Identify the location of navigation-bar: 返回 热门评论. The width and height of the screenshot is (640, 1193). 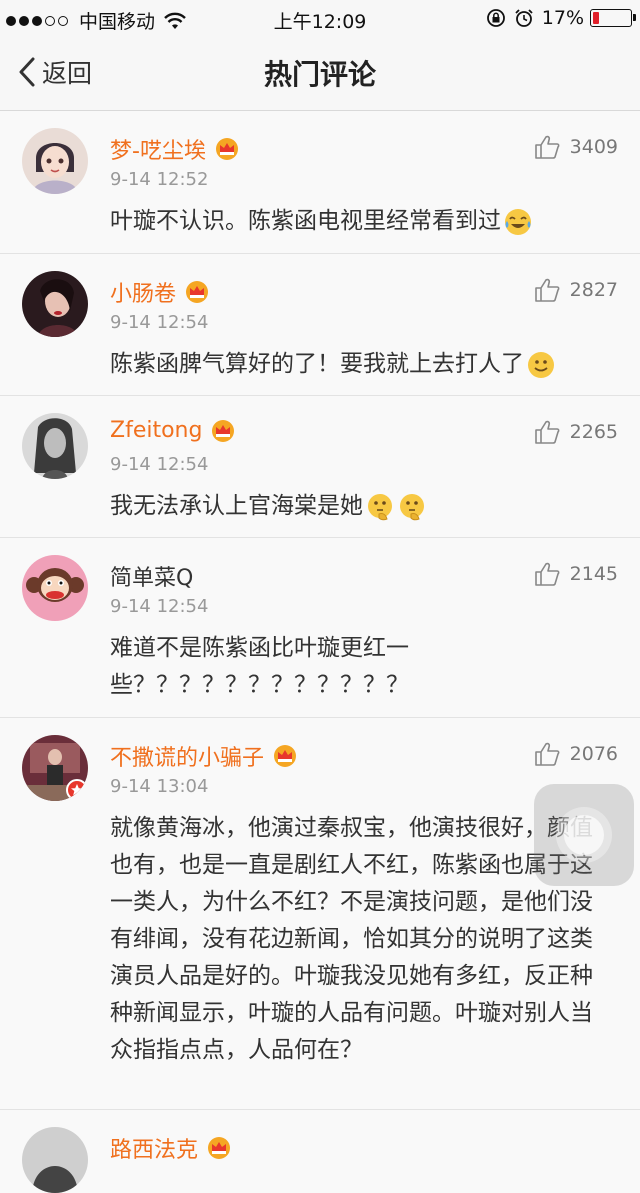
(320, 73).